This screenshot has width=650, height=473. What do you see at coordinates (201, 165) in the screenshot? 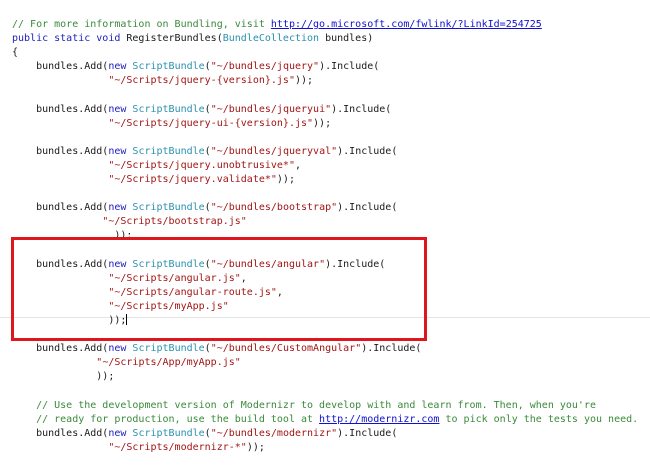
I see `code-string: "~/Scripts/jquery.unobtrusive*"` at bounding box center [201, 165].